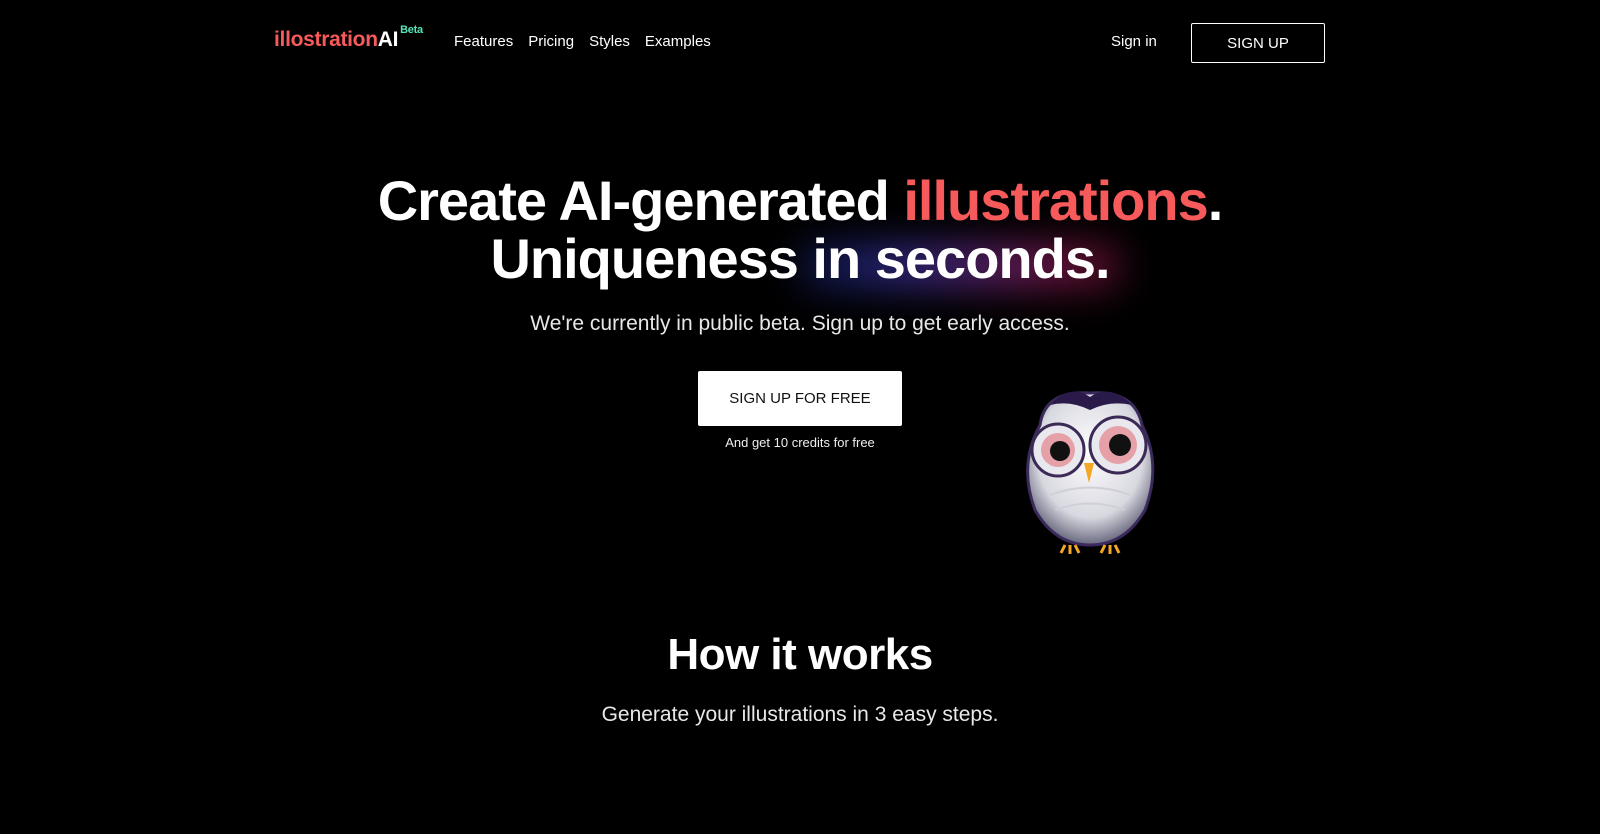 This screenshot has width=1600, height=834. What do you see at coordinates (582, 41) in the screenshot?
I see `nav-links: Features Pricing Styles Examples` at bounding box center [582, 41].